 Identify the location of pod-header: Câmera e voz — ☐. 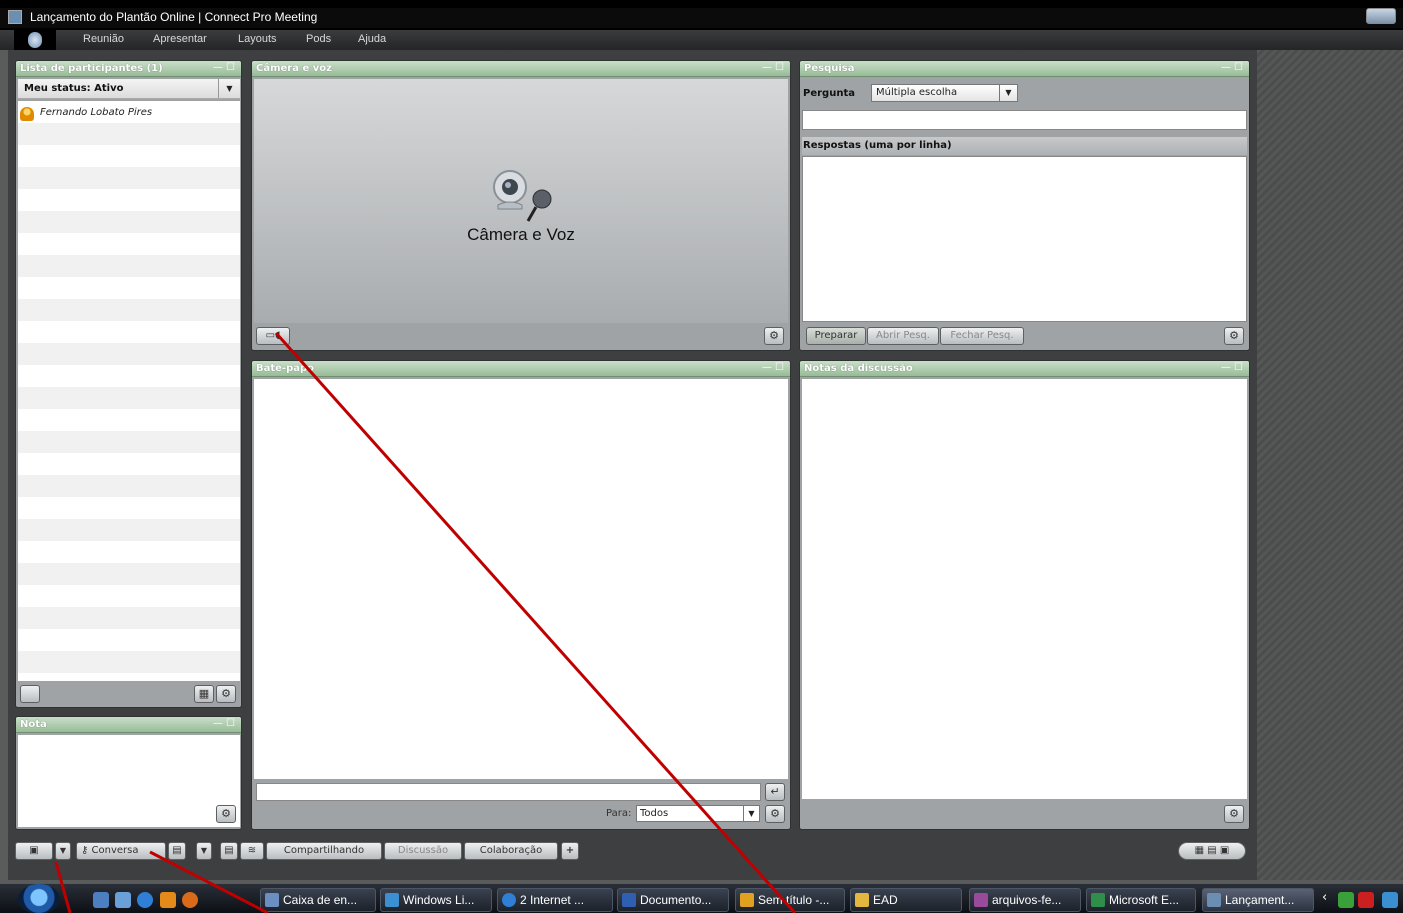
(521, 69).